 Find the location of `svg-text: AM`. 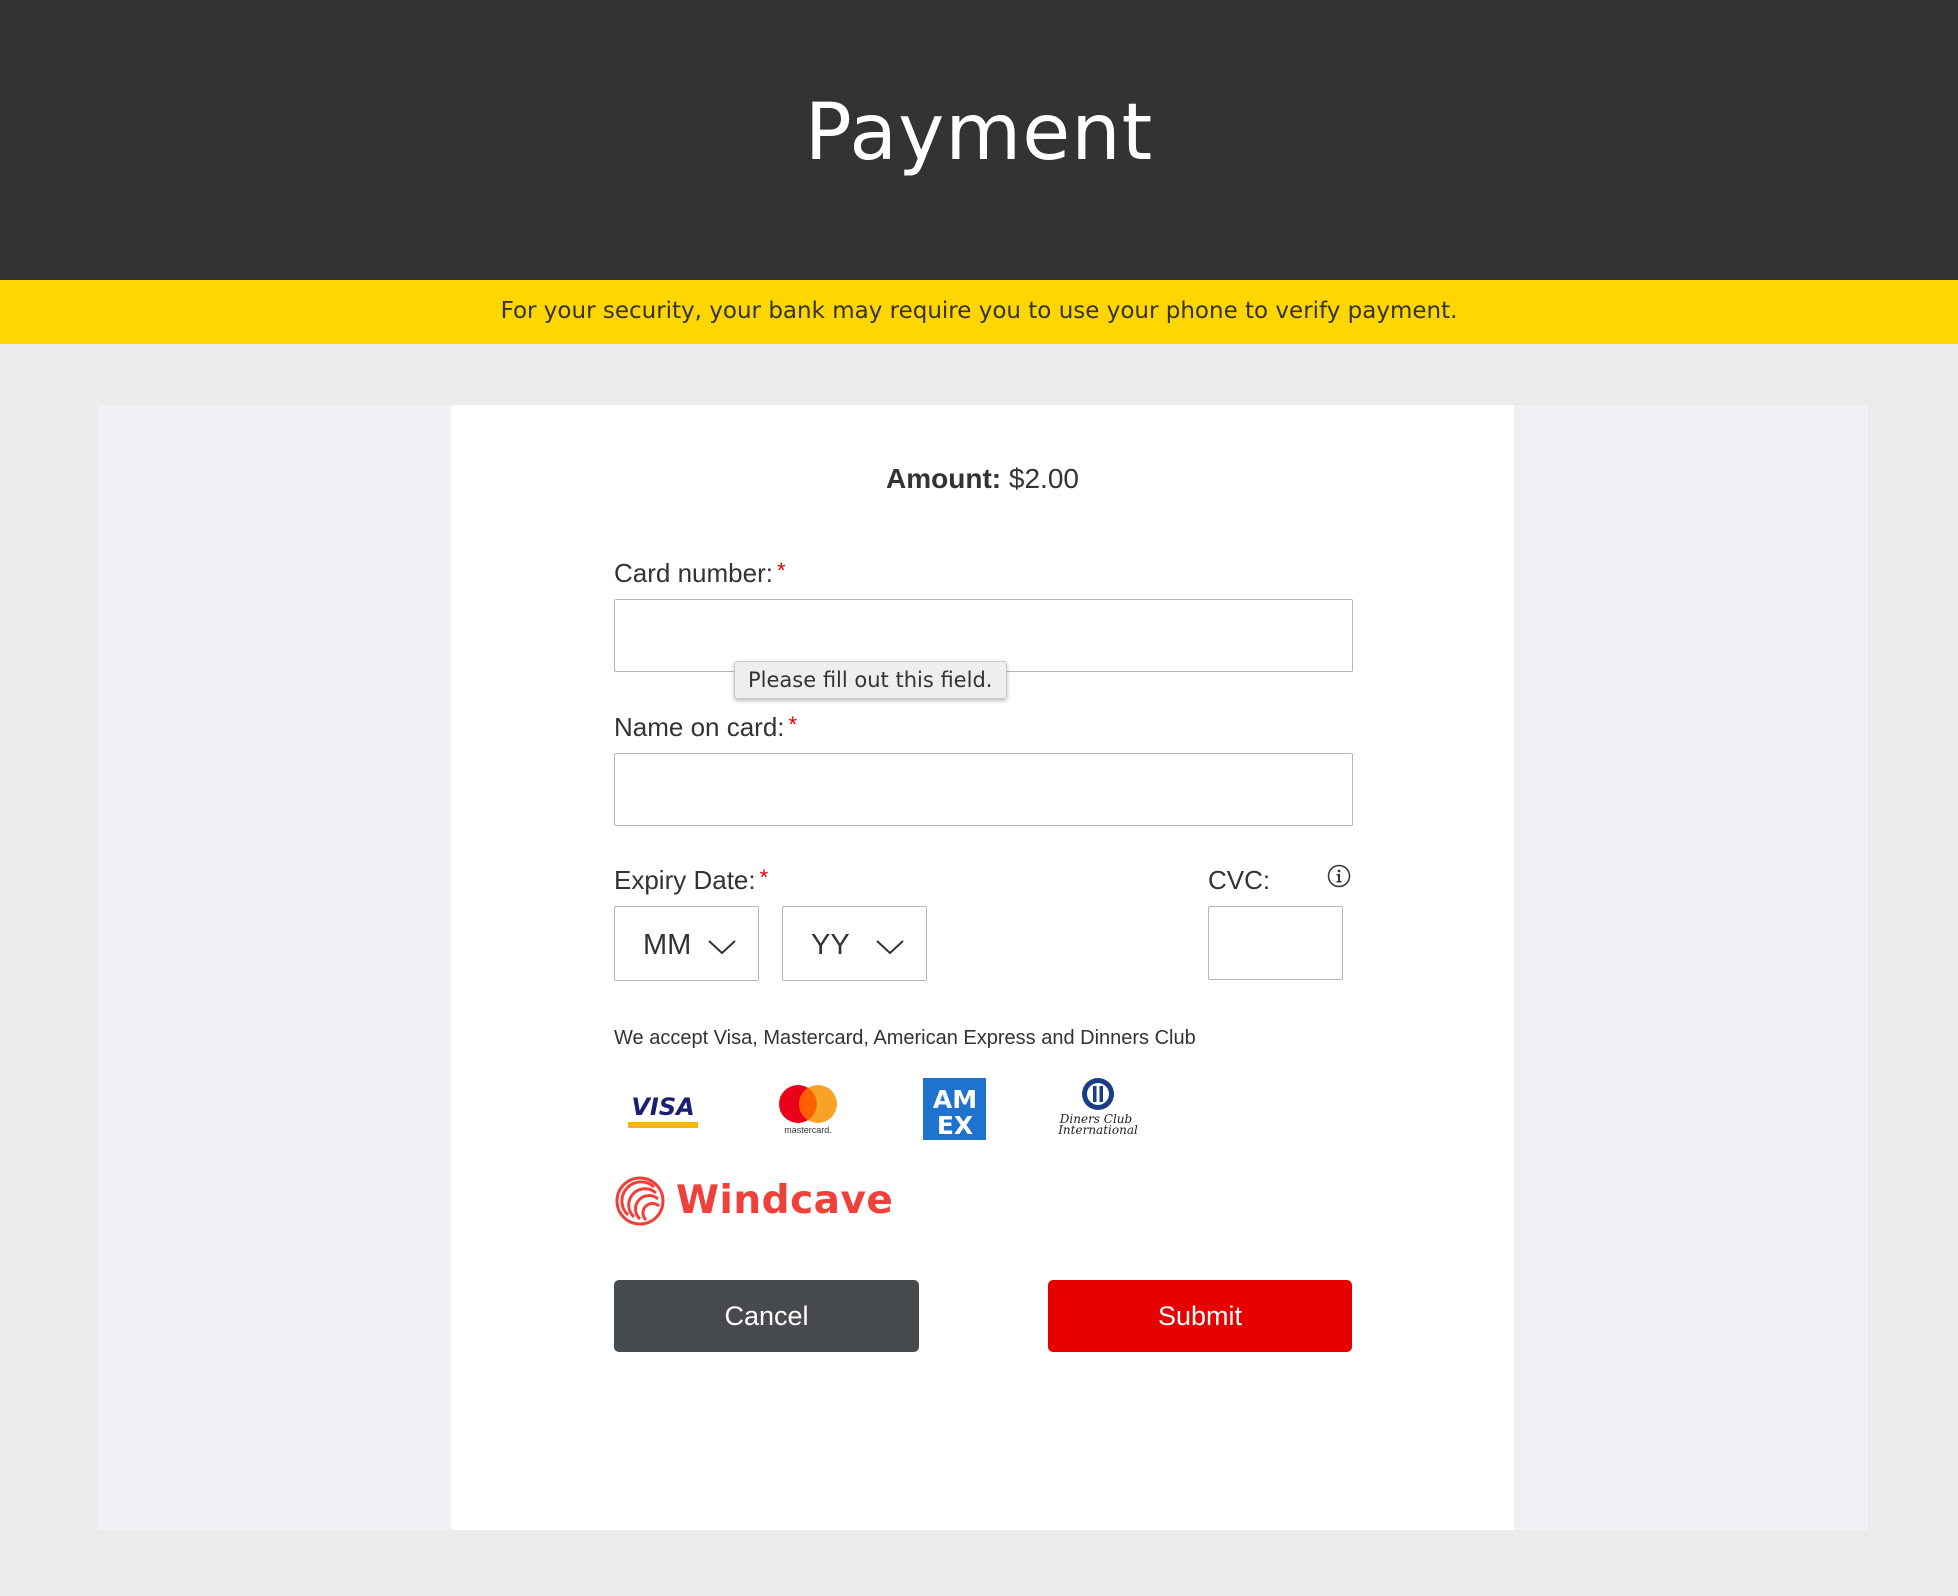

svg-text: AM is located at coordinates (955, 1099).